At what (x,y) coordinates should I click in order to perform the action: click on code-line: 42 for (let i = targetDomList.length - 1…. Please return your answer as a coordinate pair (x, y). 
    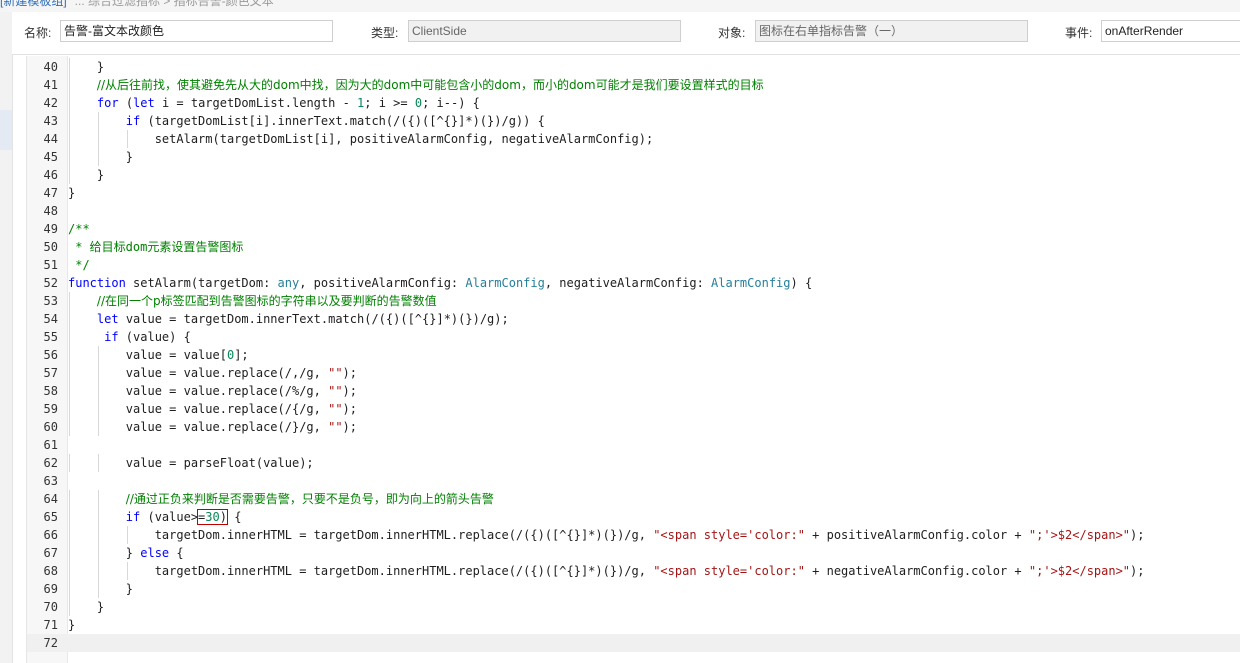
    Looking at the image, I should click on (633, 103).